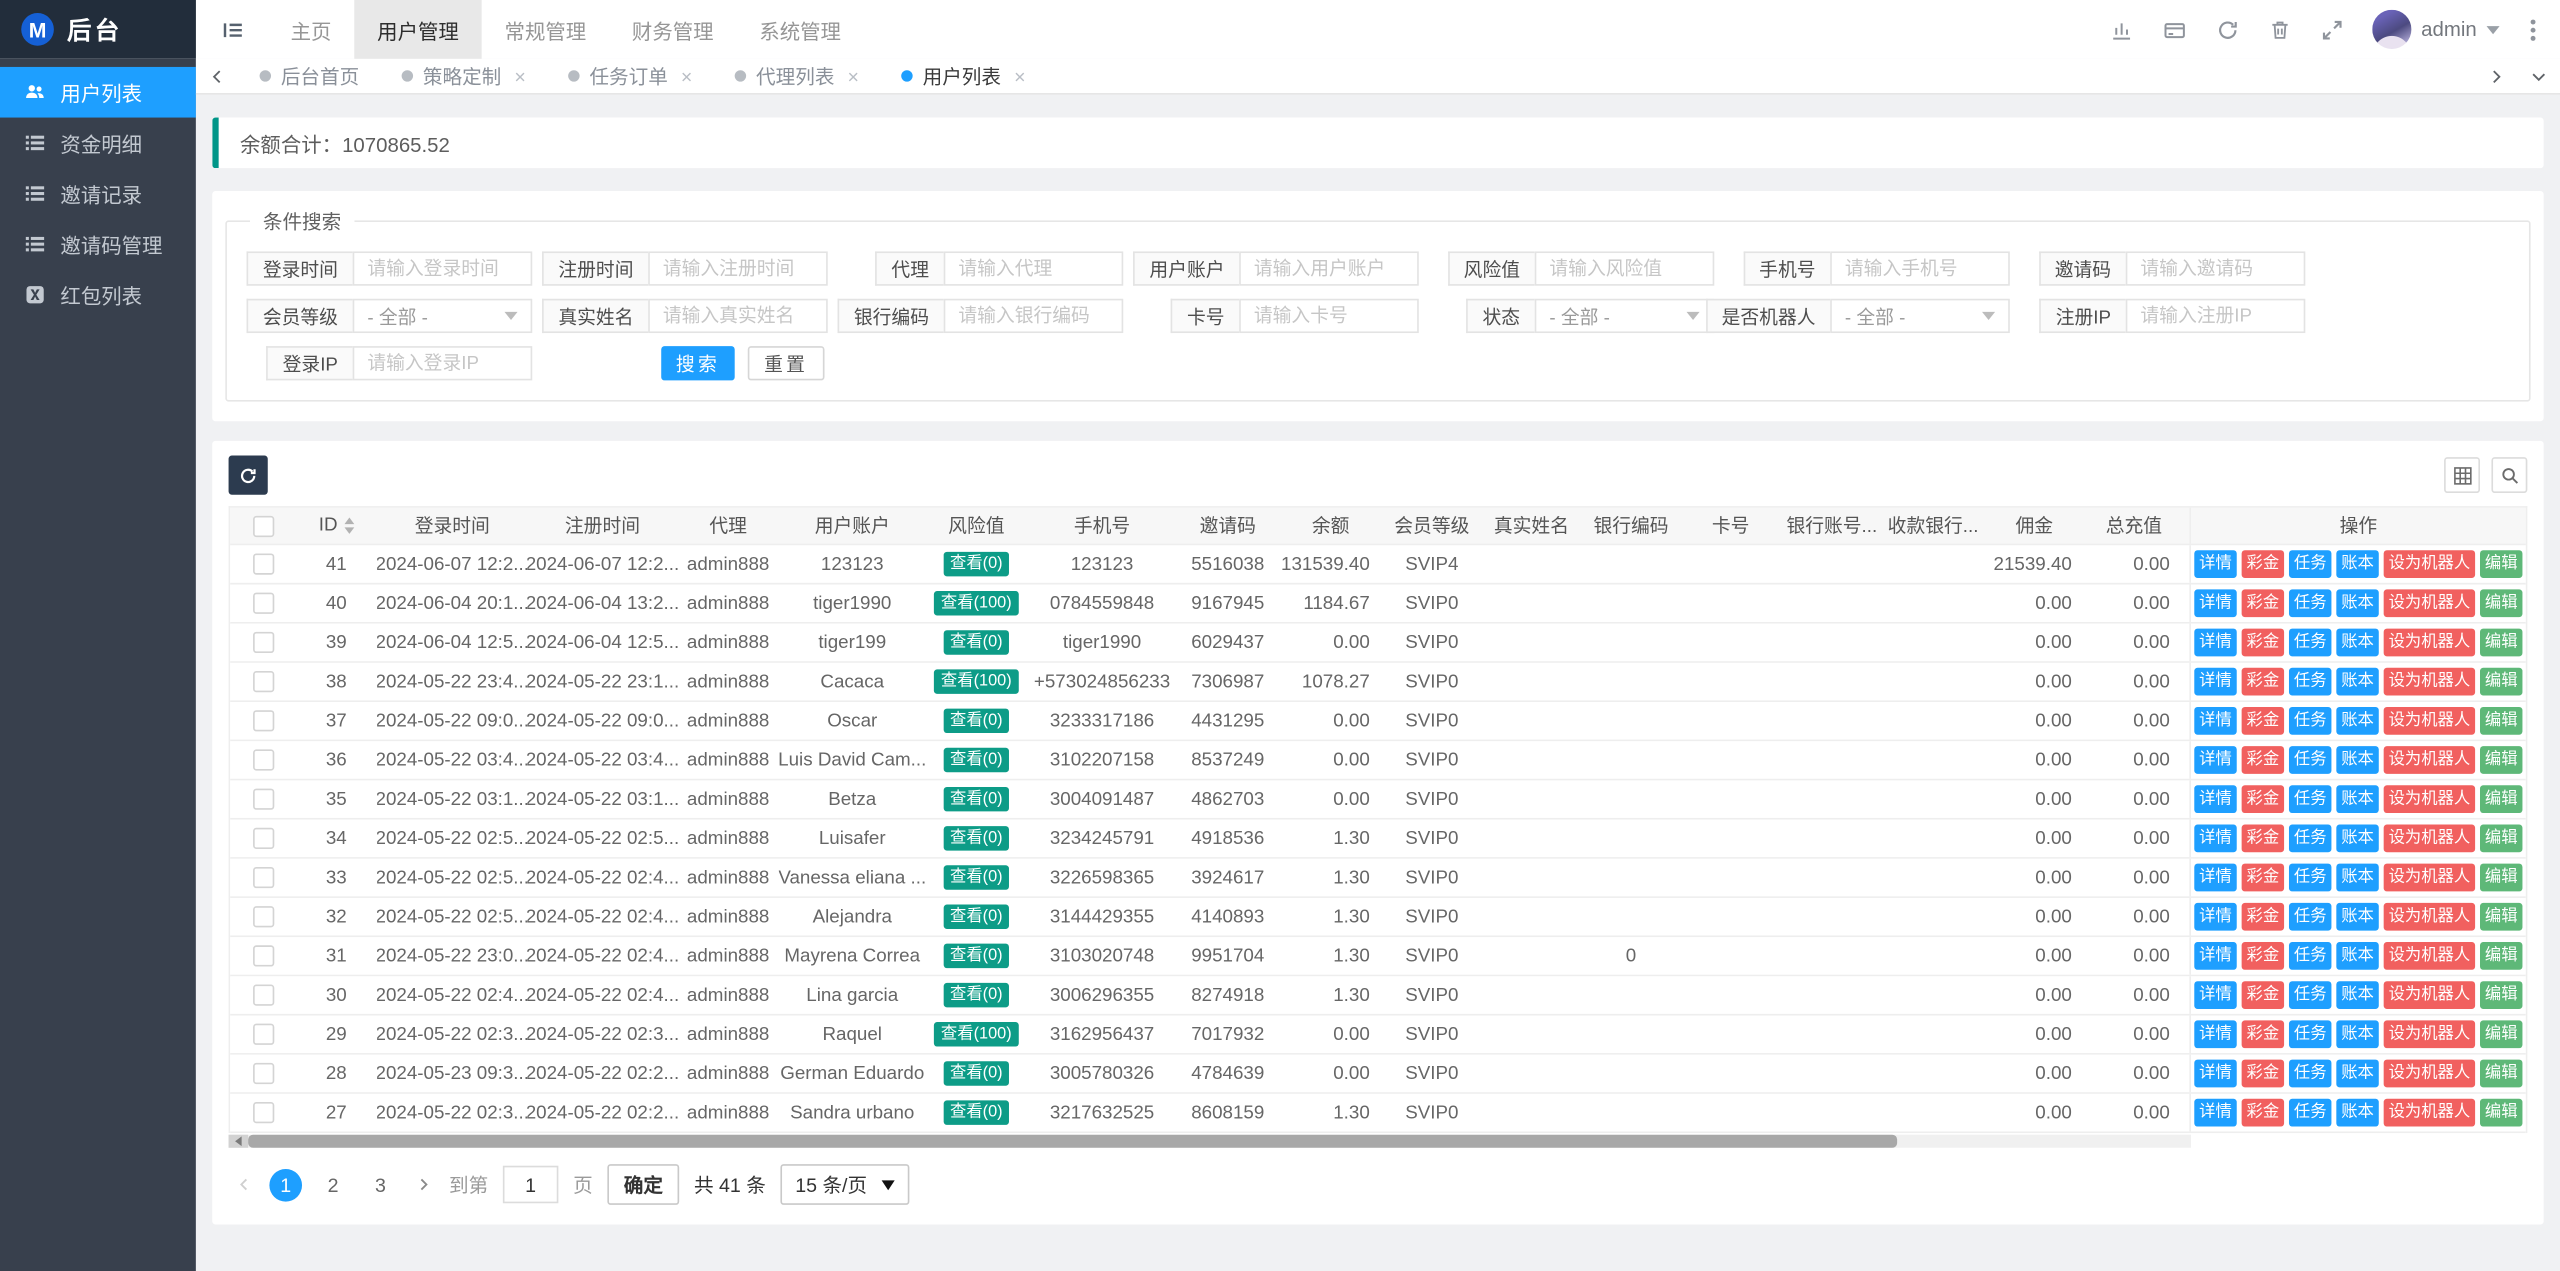 The height and width of the screenshot is (1271, 2560). What do you see at coordinates (422, 1185) in the screenshot?
I see `next-page-icon` at bounding box center [422, 1185].